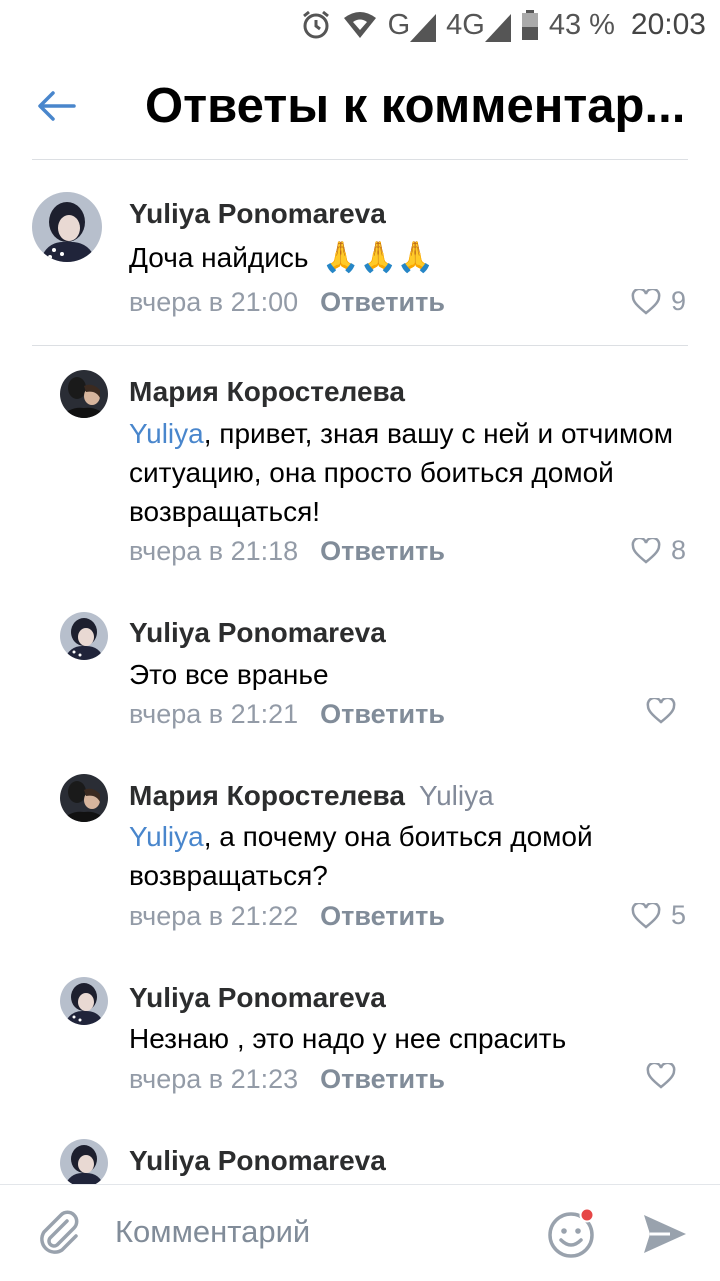  What do you see at coordinates (315, 24) in the screenshot?
I see `alarm-icon` at bounding box center [315, 24].